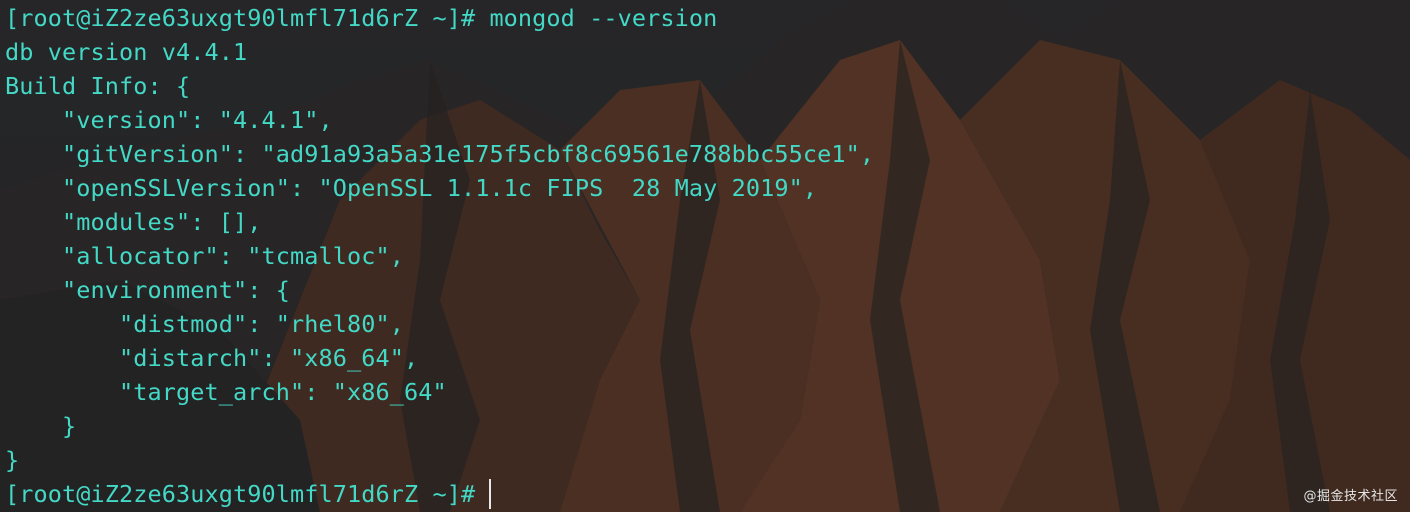 This screenshot has width=1410, height=512. What do you see at coordinates (240, 494) in the screenshot?
I see `terminal-prompt: [root@iZ2ze63uxgt90lmfl71d6rZ ~]#` at bounding box center [240, 494].